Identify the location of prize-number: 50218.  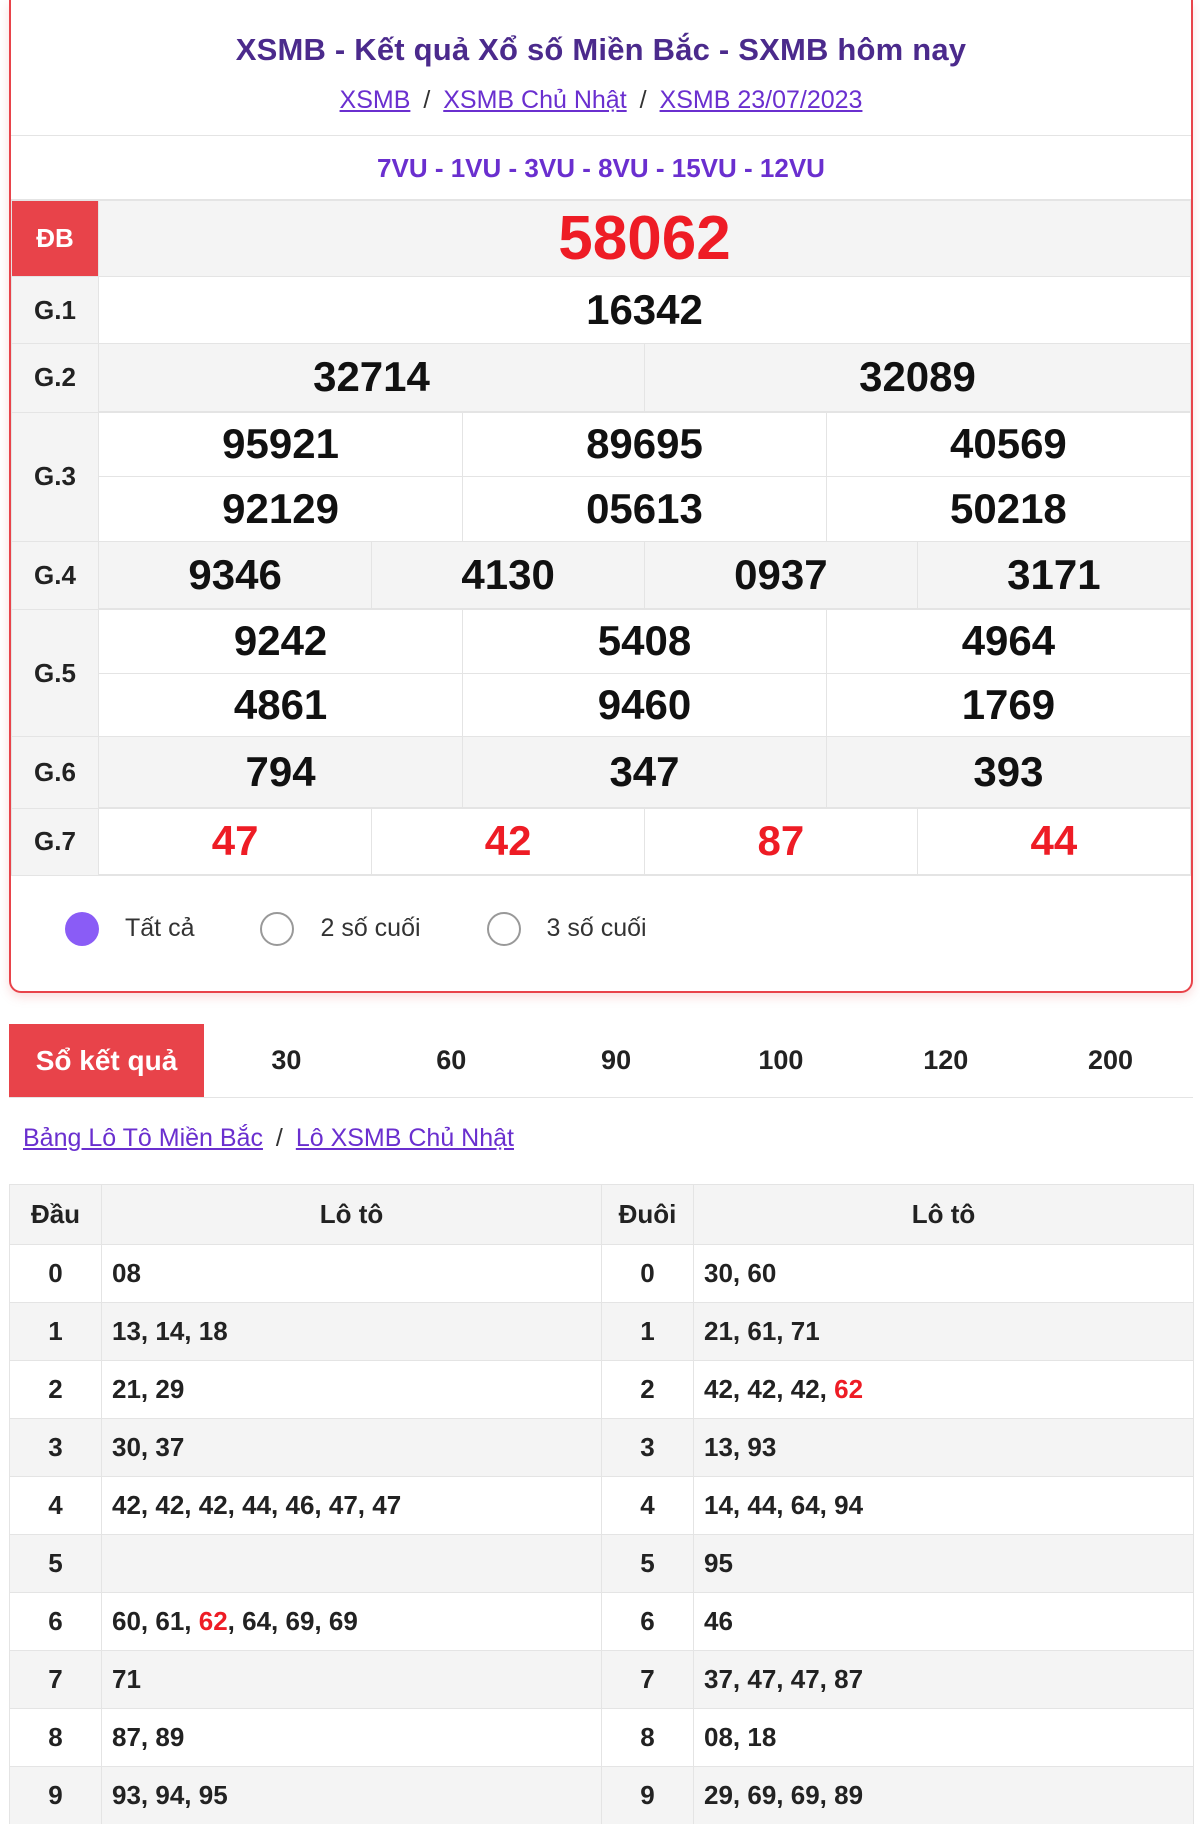
(1008, 508).